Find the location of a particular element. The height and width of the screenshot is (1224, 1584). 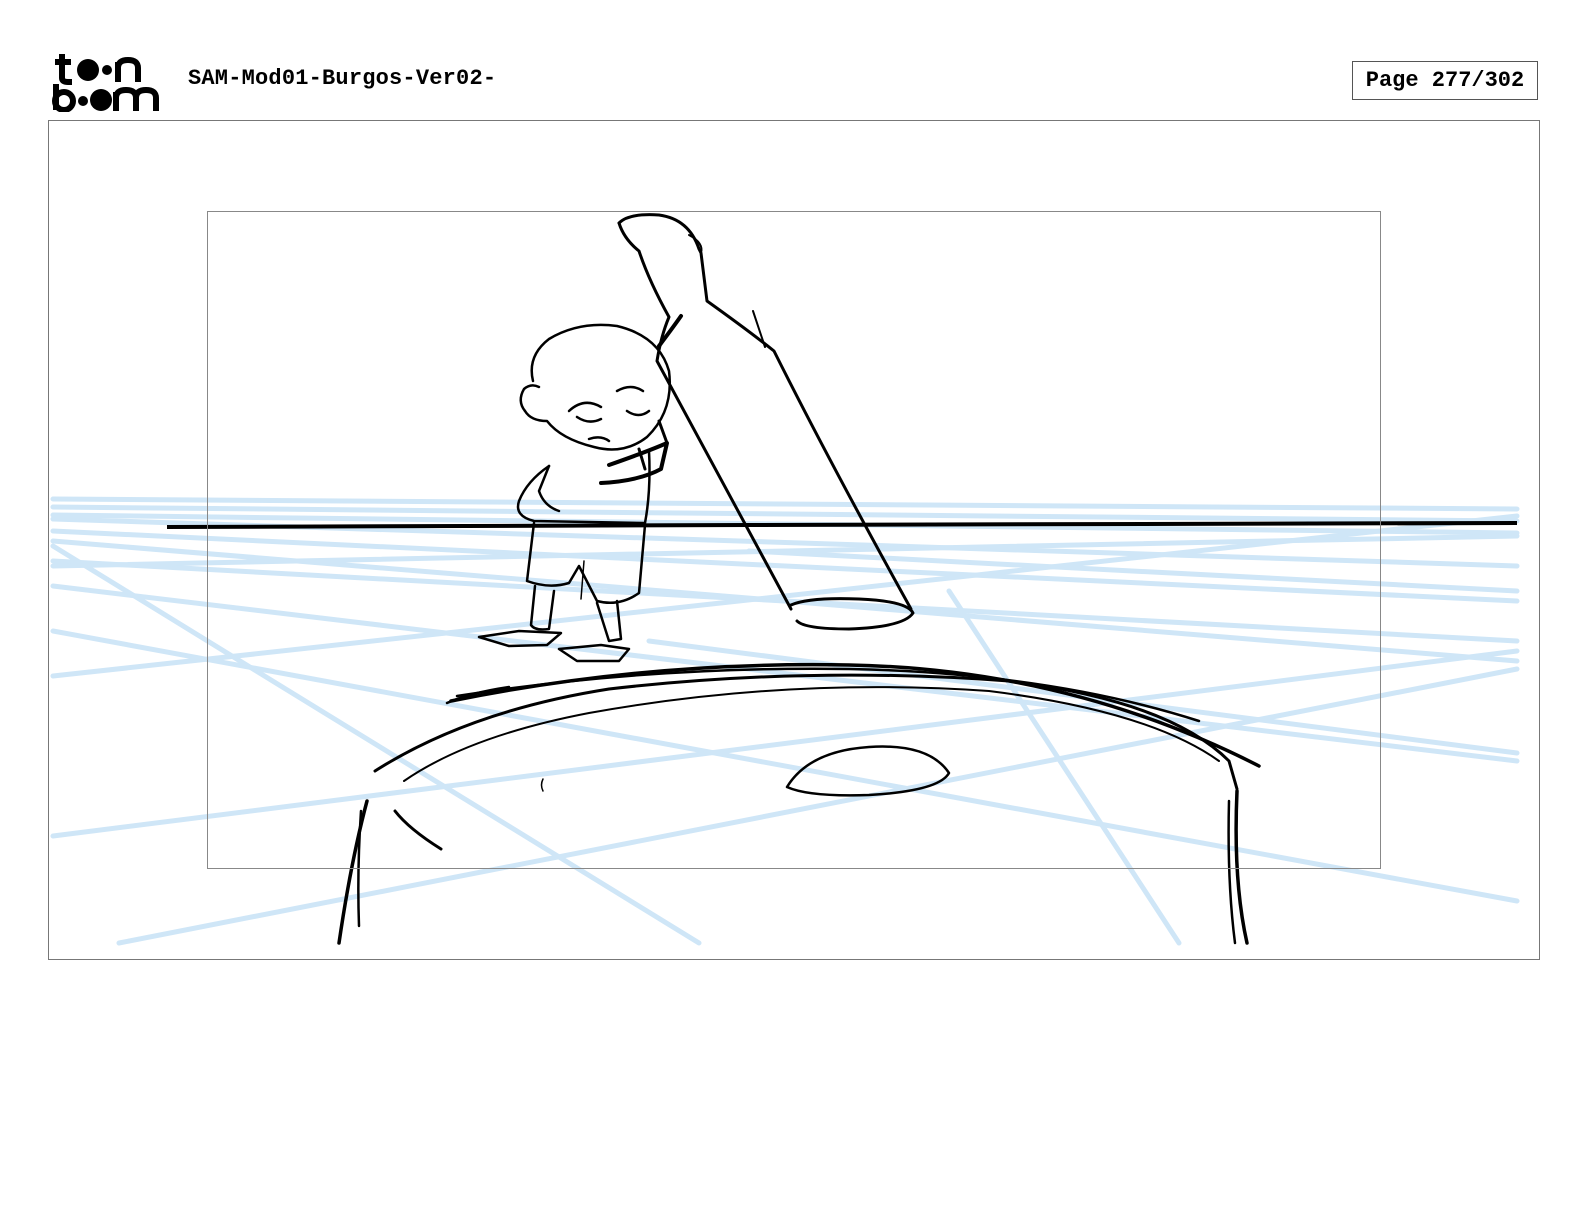

horizon-line is located at coordinates (842, 525).